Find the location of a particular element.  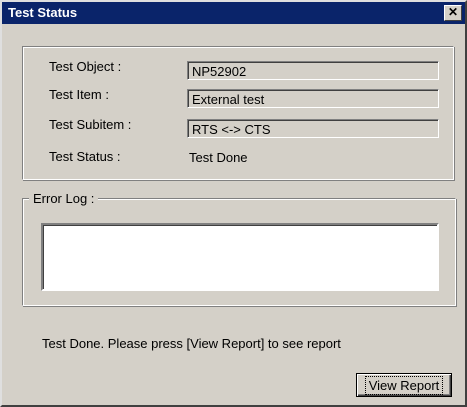

view-report-label: View Report is located at coordinates (404, 385).